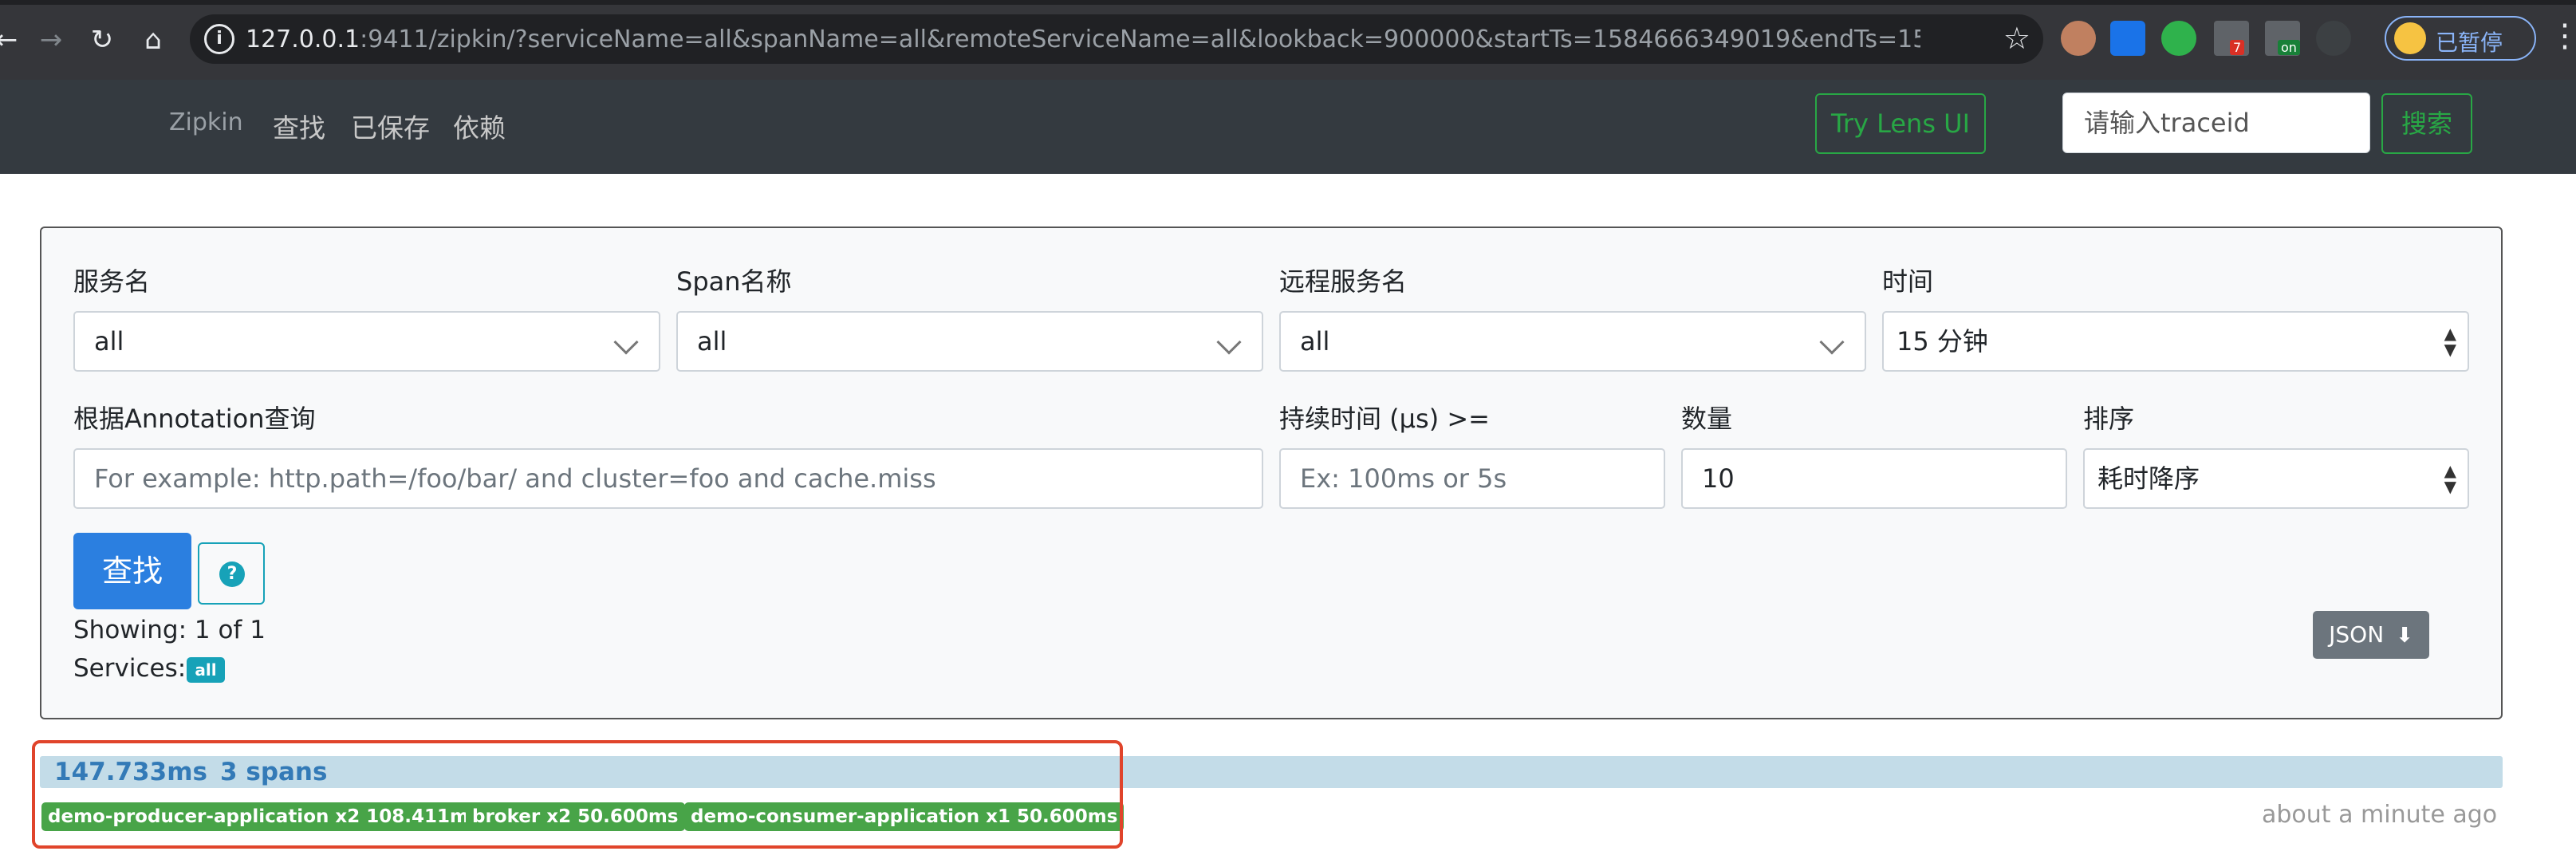 The height and width of the screenshot is (855, 2576). What do you see at coordinates (2109, 419) in the screenshot?
I see `sort-label: 排序` at bounding box center [2109, 419].